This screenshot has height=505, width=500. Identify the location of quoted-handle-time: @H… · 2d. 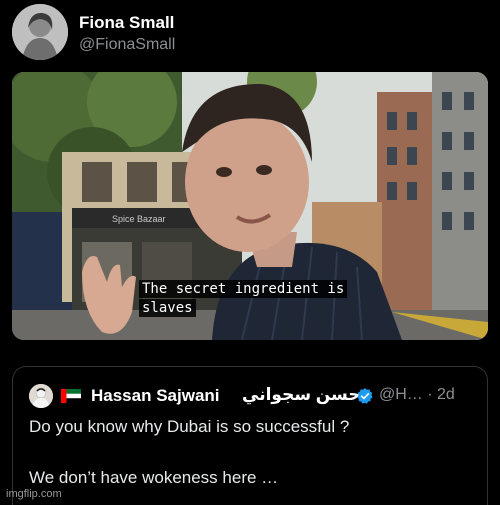
(417, 395).